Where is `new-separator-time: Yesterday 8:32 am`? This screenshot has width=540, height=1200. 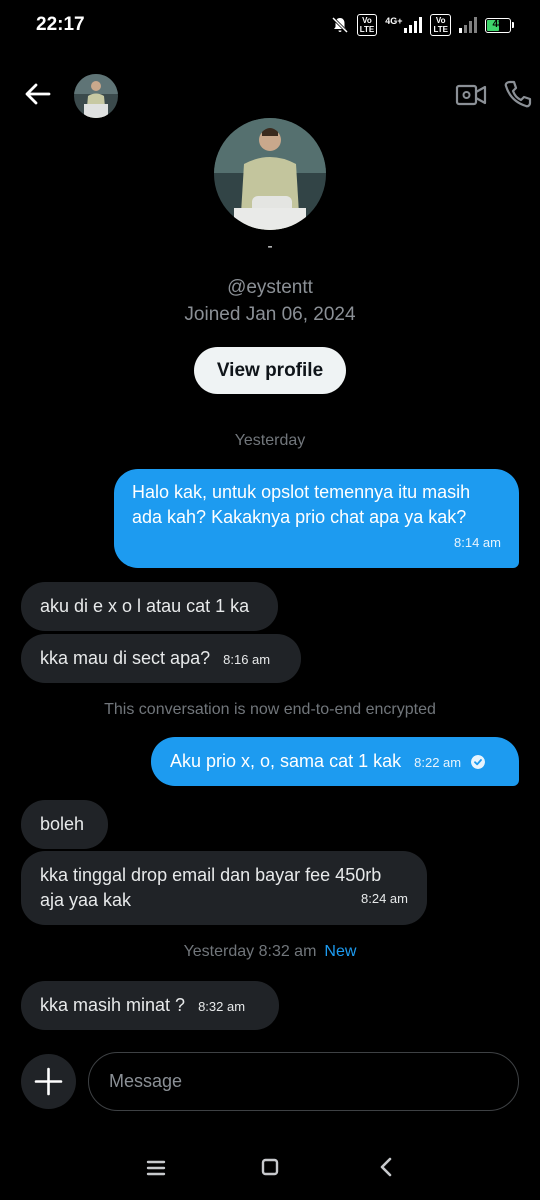
new-separator-time: Yesterday 8:32 am is located at coordinates (250, 951).